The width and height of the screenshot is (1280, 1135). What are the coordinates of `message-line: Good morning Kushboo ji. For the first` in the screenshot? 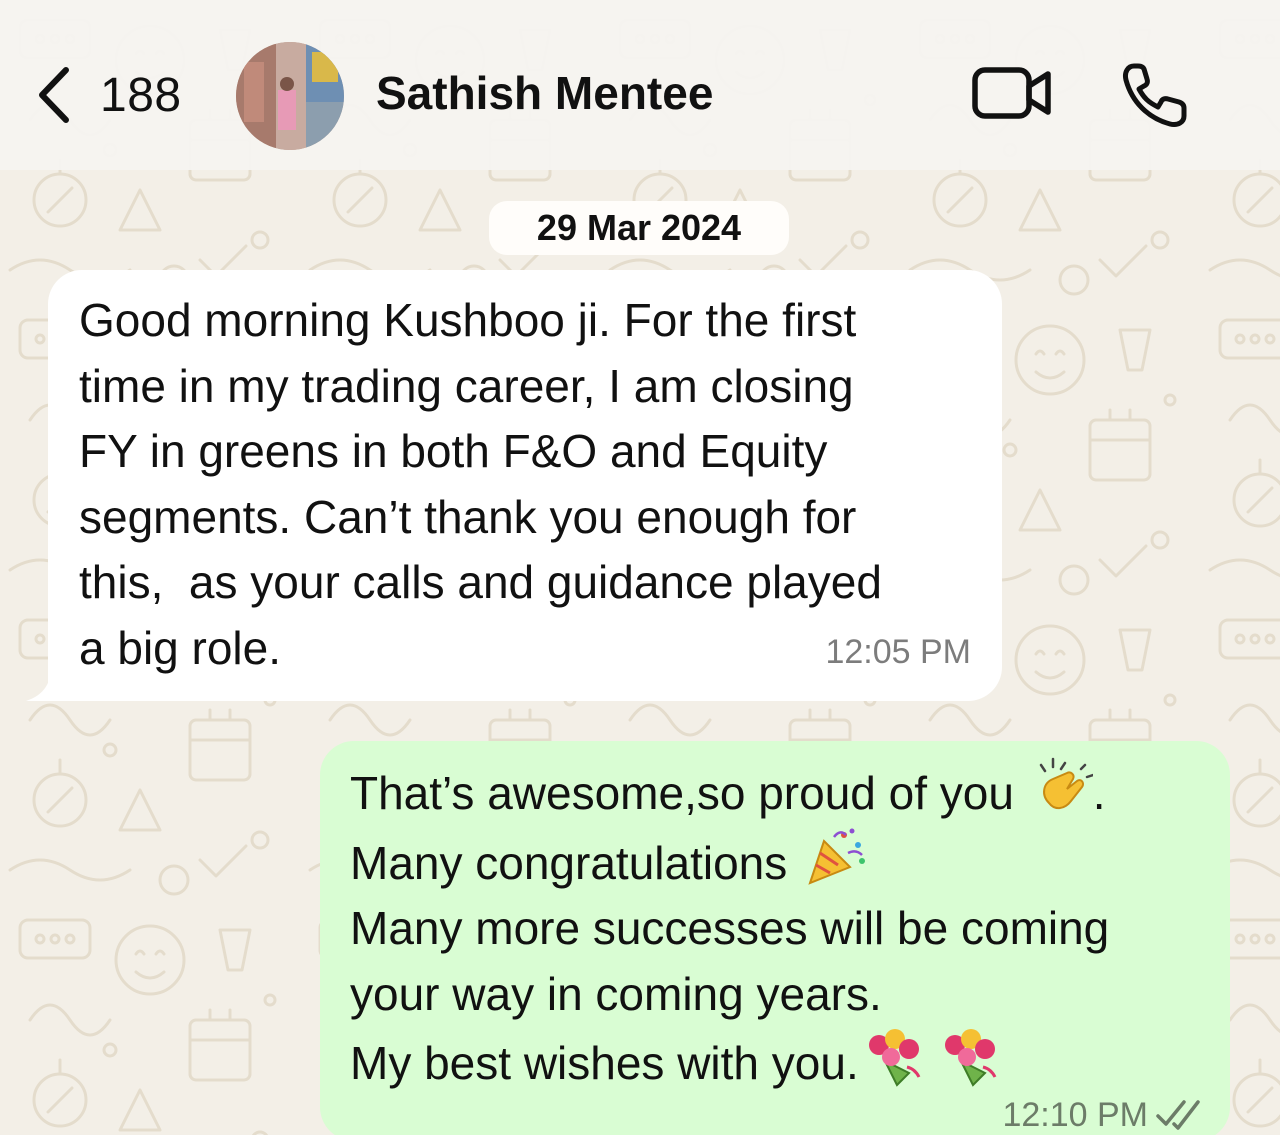 It's located at (468, 320).